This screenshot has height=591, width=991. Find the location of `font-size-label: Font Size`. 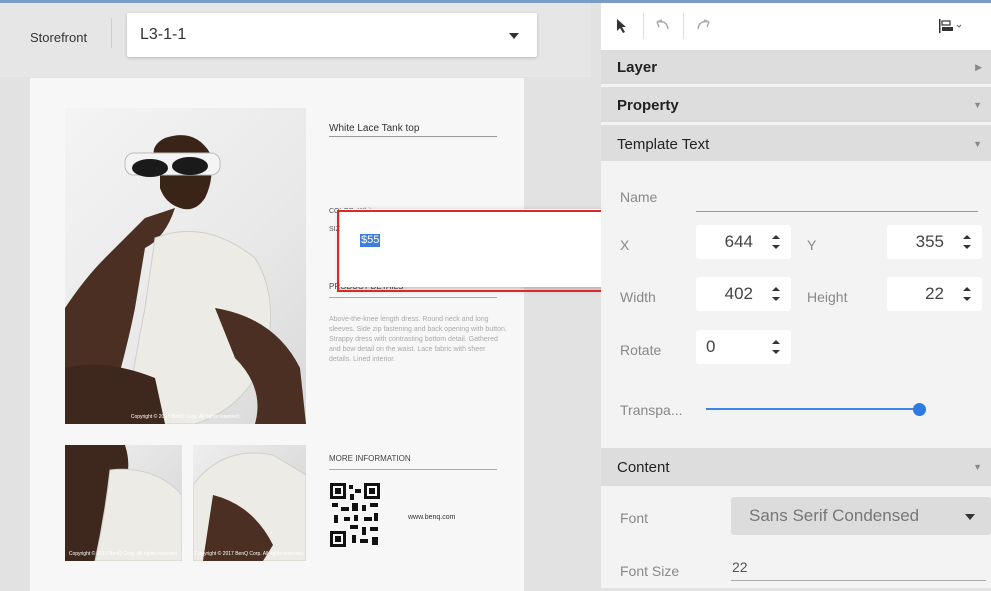

font-size-label: Font Size is located at coordinates (650, 571).